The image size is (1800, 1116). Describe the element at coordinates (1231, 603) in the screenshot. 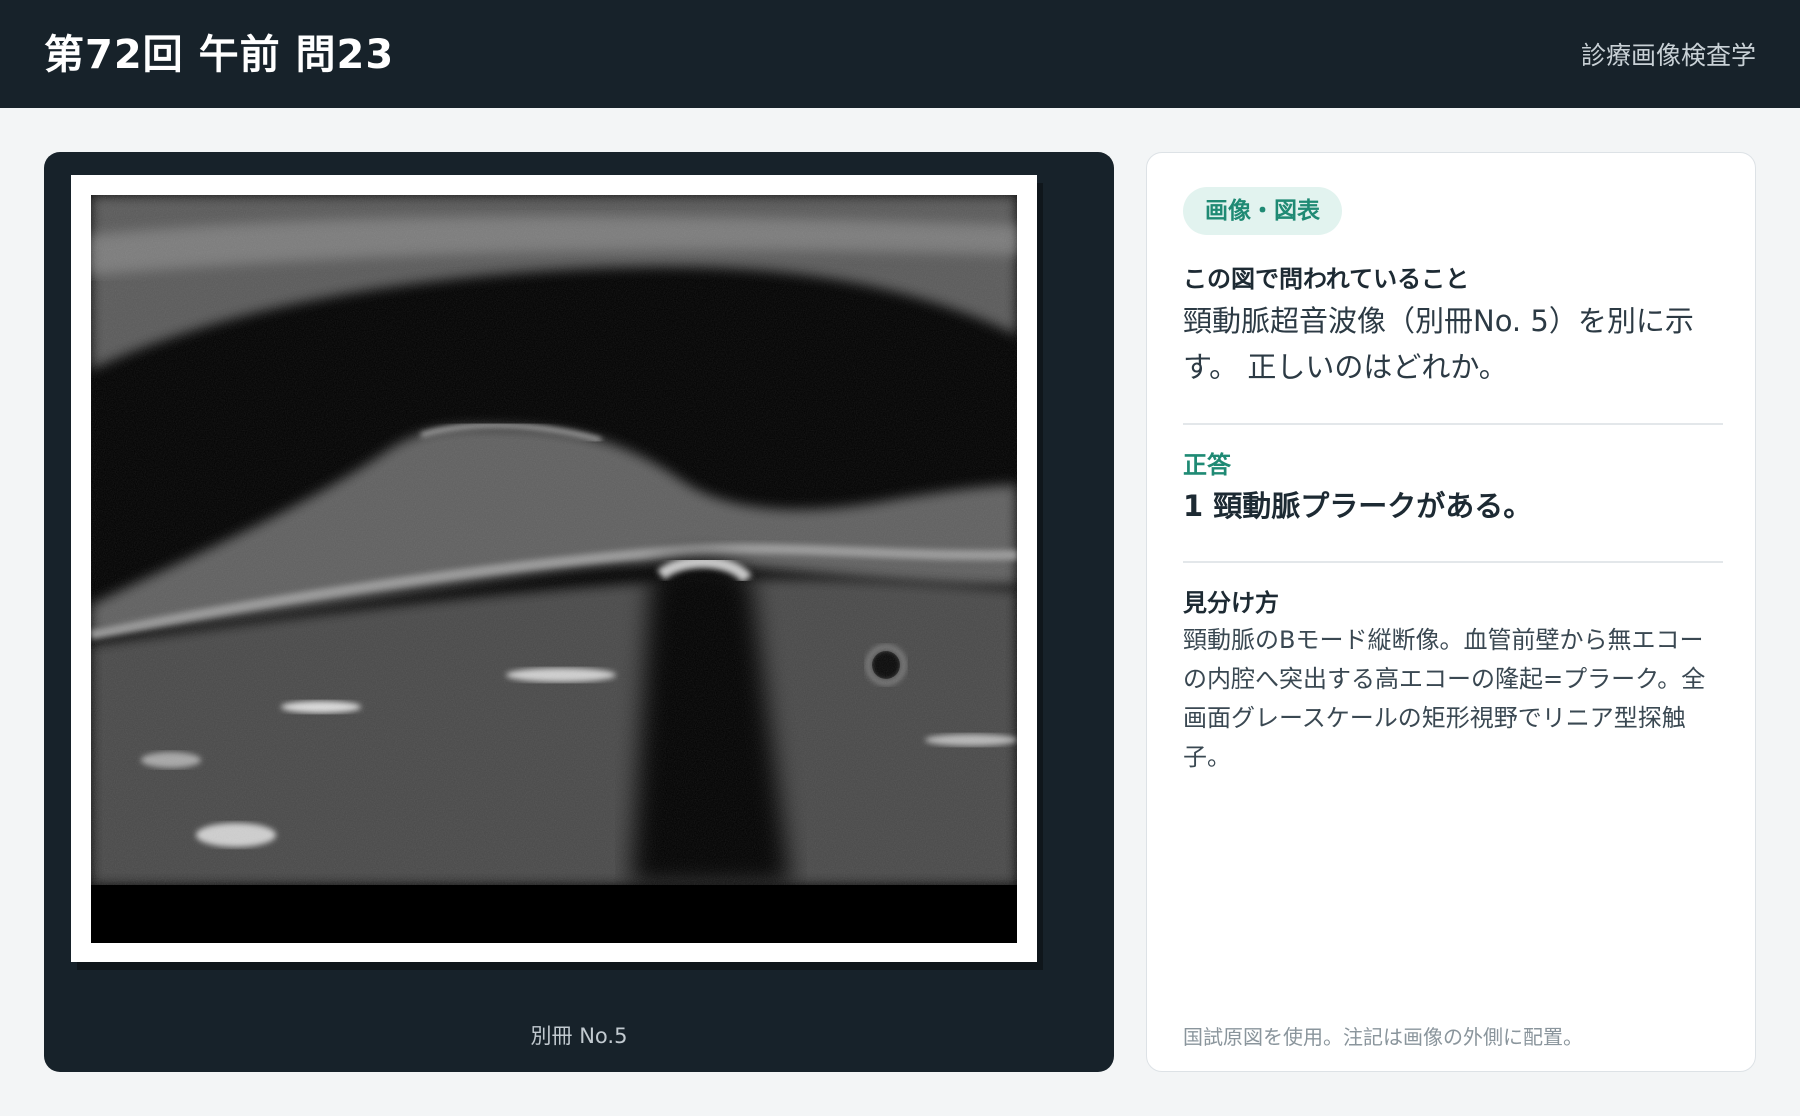

I see `tips-heading: 見分け方` at that location.